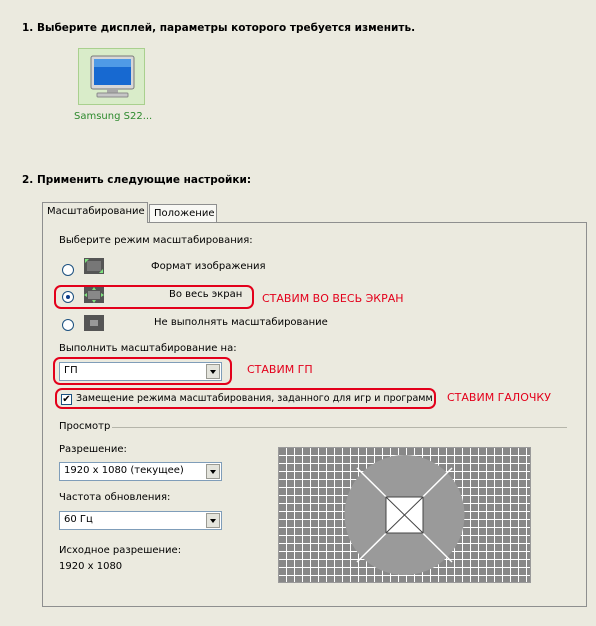  I want to click on tab-scaling: Масштабирование, so click(95, 212).